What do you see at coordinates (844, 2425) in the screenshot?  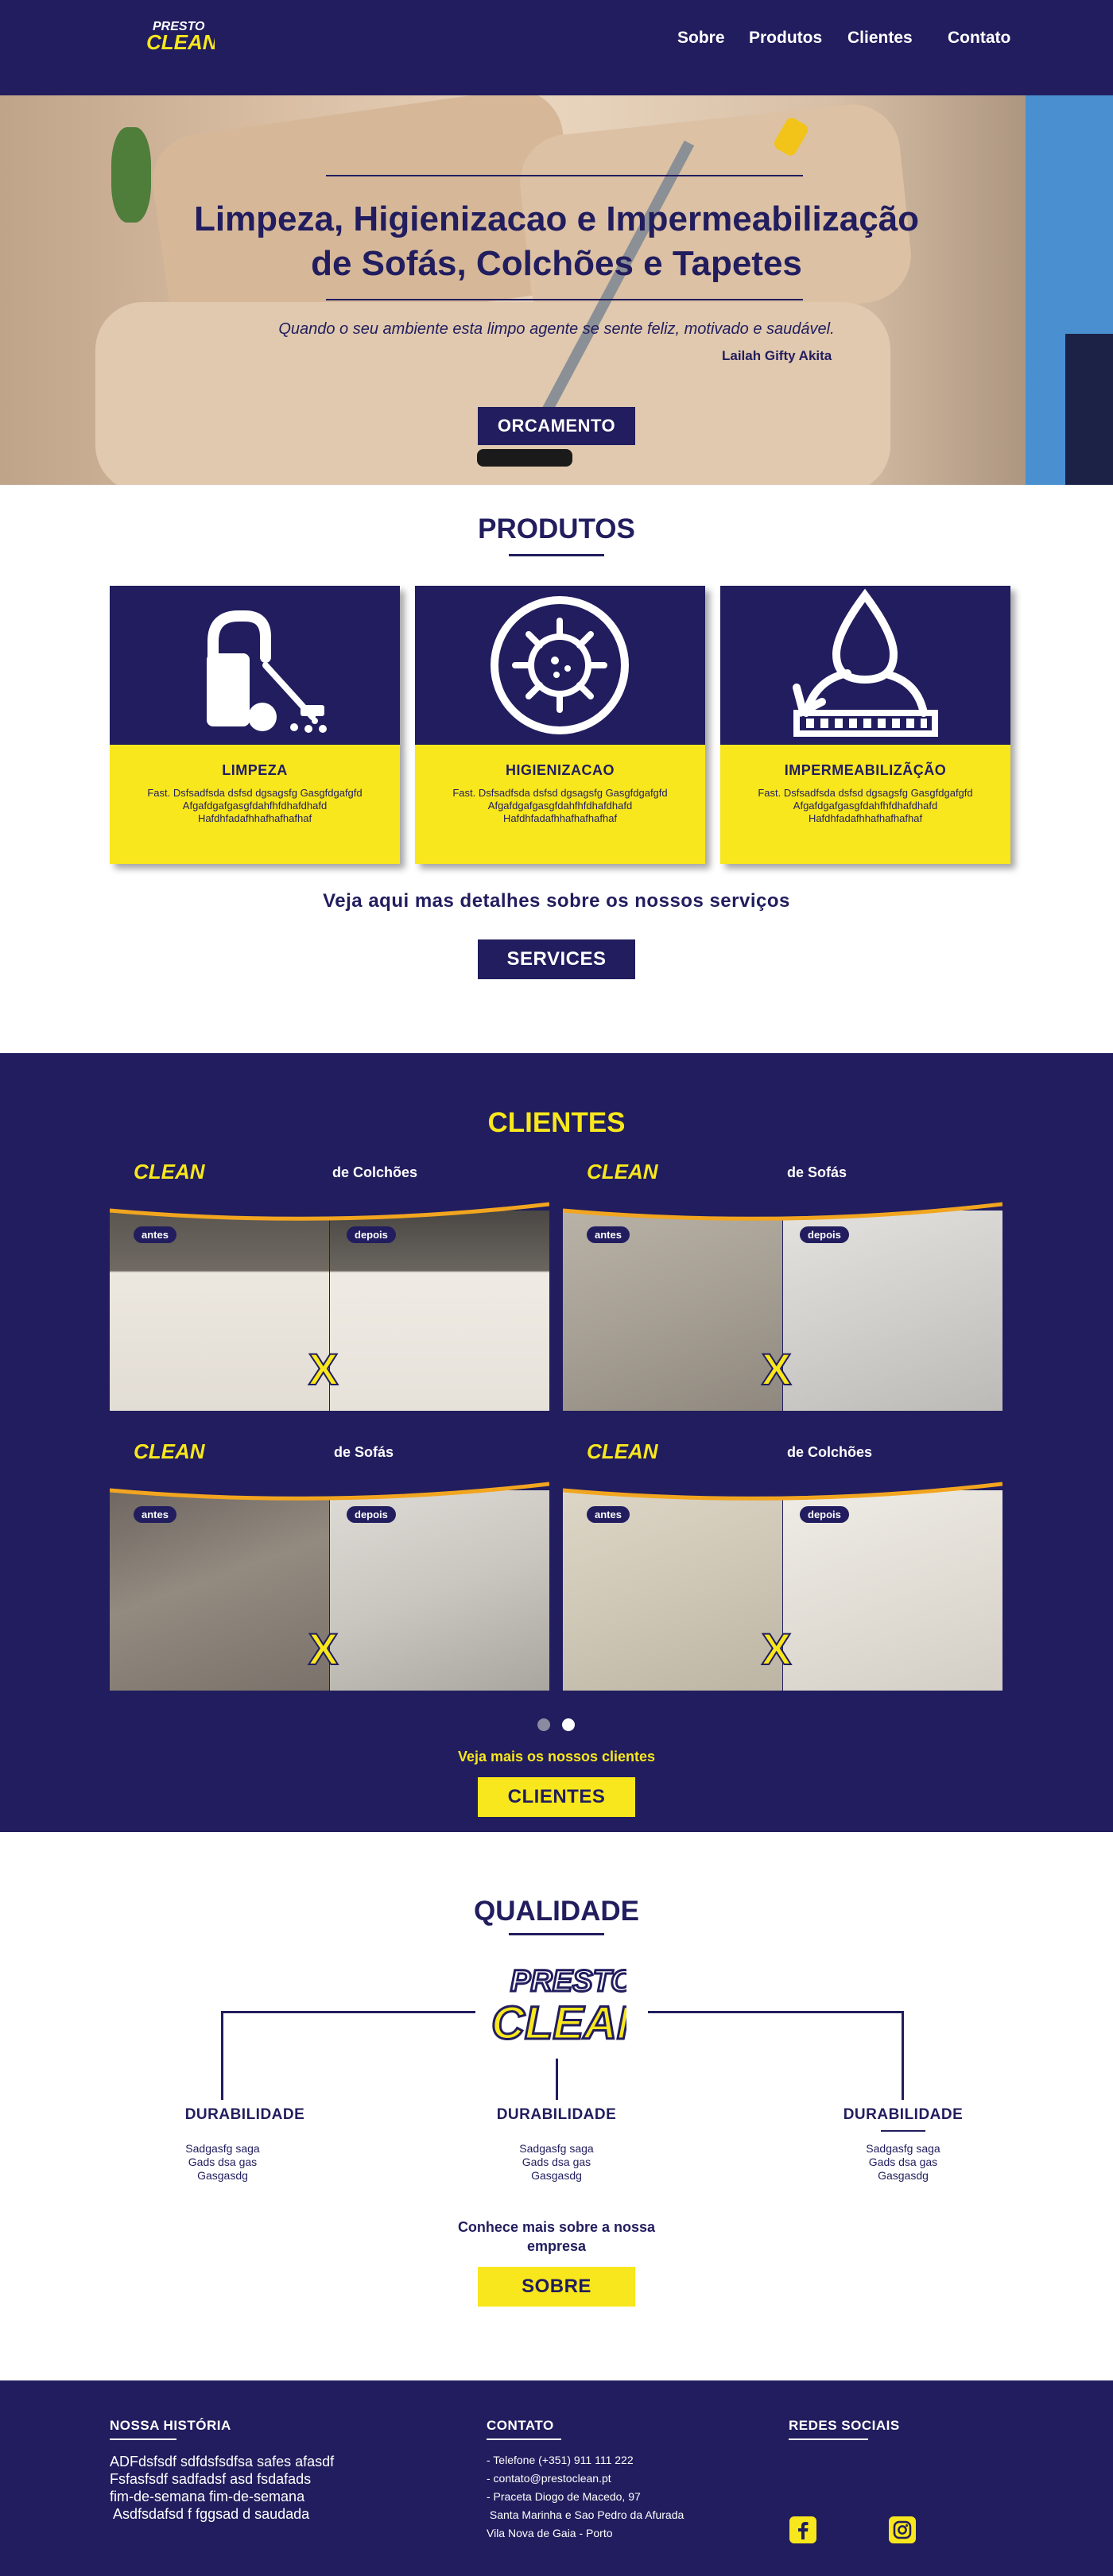 I see `footer-redes-title: REDES SOCIAIS` at bounding box center [844, 2425].